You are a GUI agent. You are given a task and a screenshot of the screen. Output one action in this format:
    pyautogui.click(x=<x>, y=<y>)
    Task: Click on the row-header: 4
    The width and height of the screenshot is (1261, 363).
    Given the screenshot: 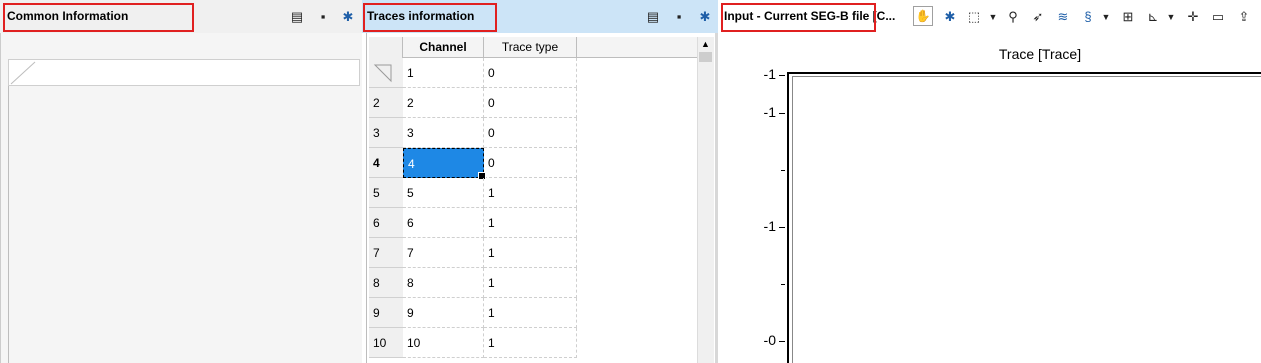 What is the action you would take?
    pyautogui.click(x=386, y=163)
    